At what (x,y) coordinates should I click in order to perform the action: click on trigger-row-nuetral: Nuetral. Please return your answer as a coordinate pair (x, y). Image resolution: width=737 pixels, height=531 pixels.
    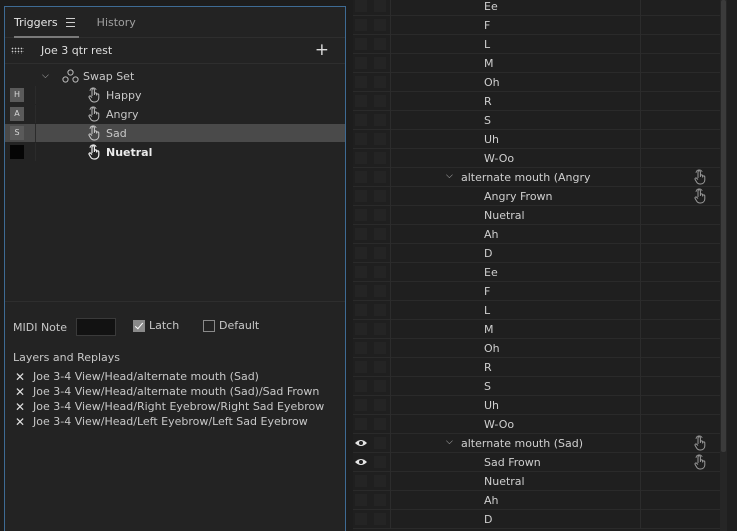
    Looking at the image, I should click on (175, 152).